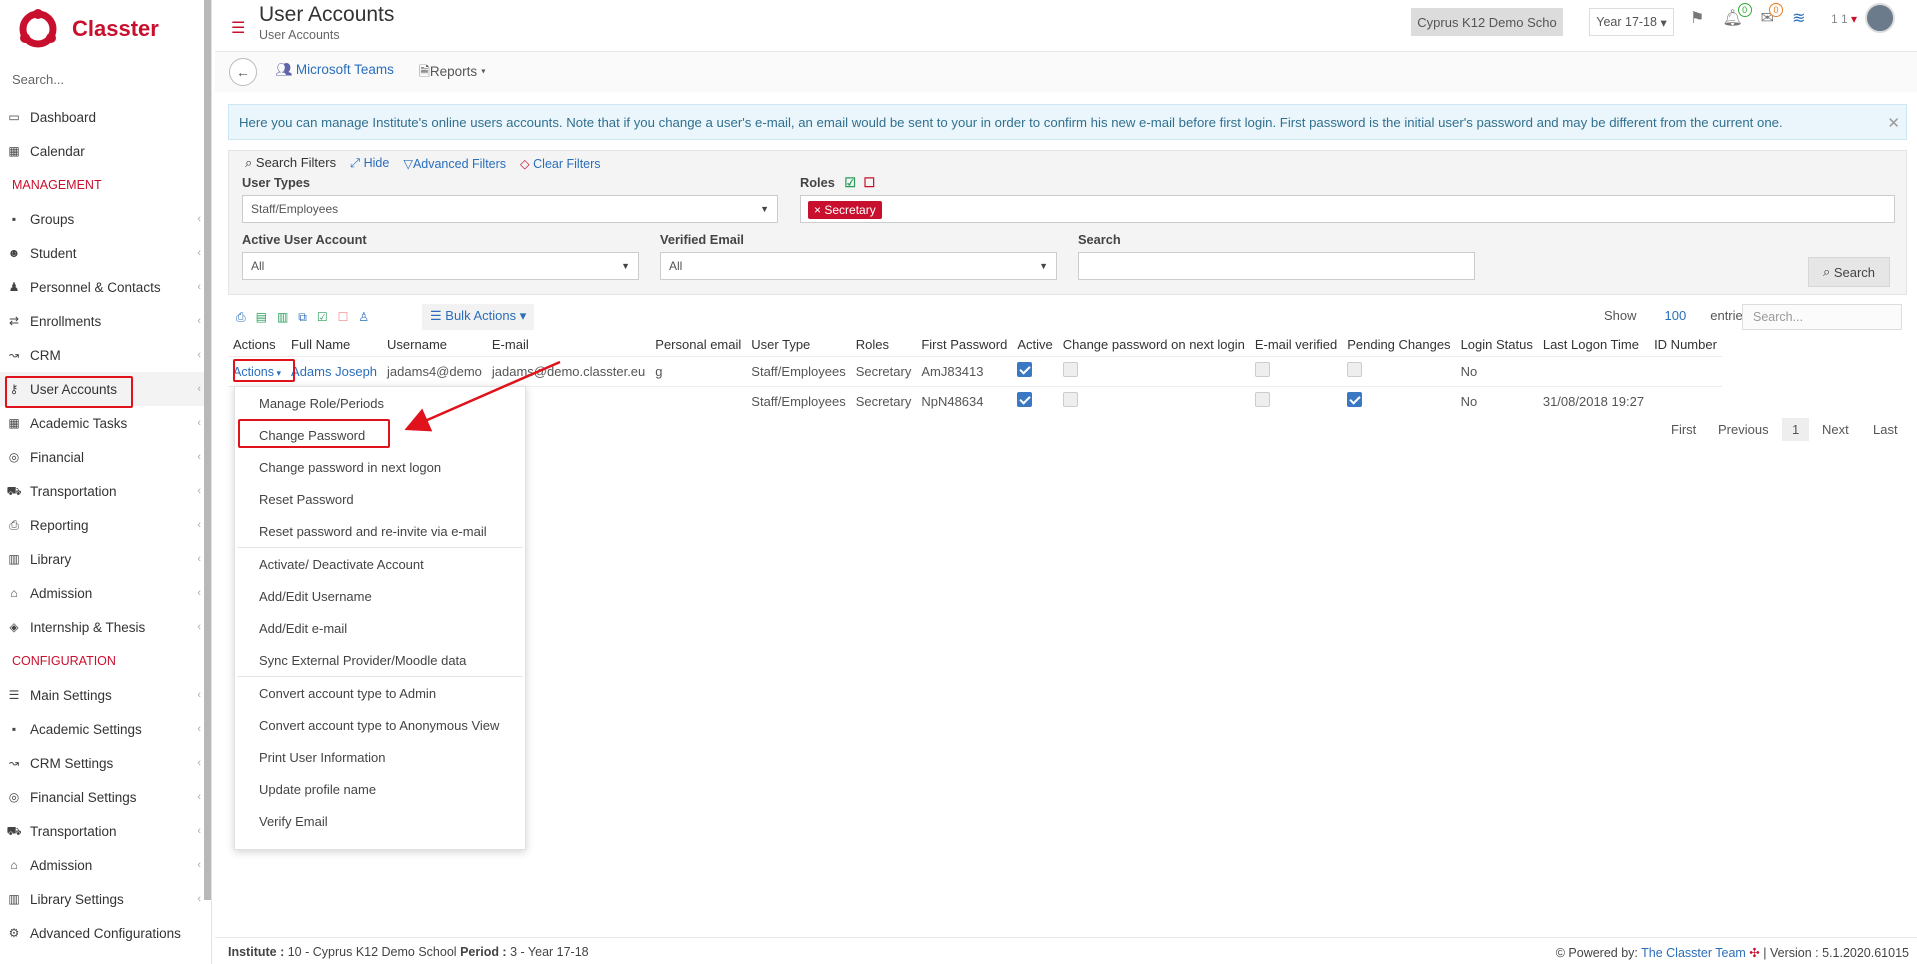 This screenshot has width=1917, height=964. What do you see at coordinates (1593, 345) in the screenshot?
I see `column-header: Last Logon Time` at bounding box center [1593, 345].